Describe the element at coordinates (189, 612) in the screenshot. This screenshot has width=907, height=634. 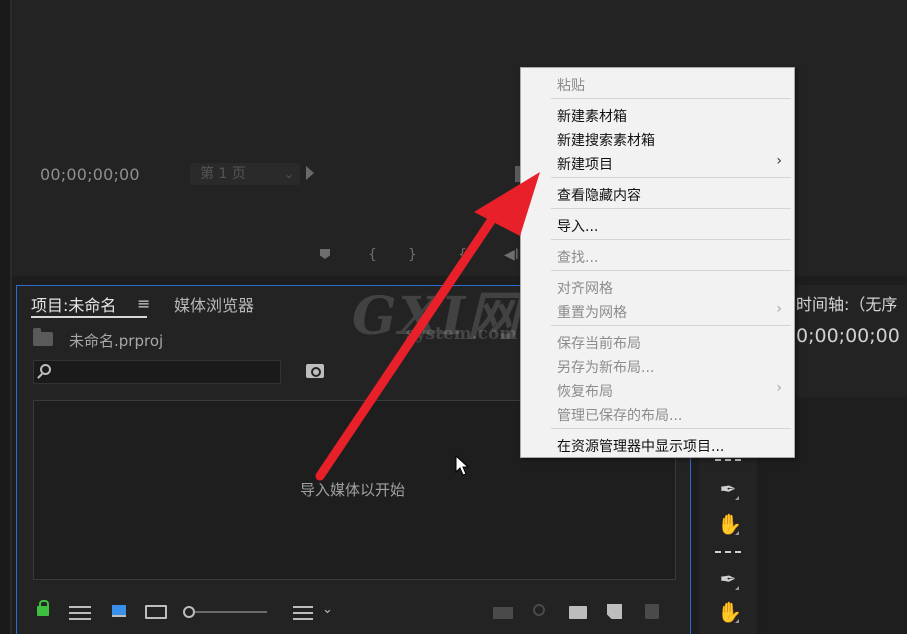
I see `zoom-slider-handle` at that location.